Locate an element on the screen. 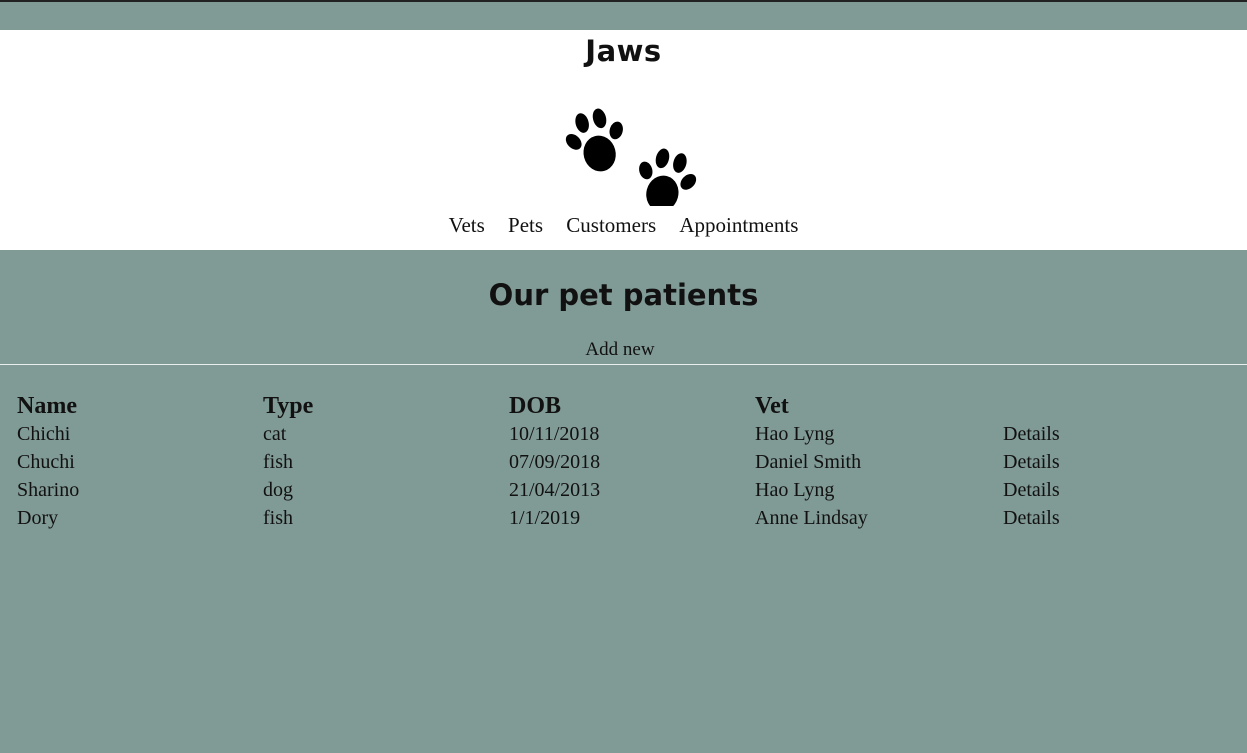 The width and height of the screenshot is (1247, 753). pet-dob: 1/1/2019 is located at coordinates (545, 518).